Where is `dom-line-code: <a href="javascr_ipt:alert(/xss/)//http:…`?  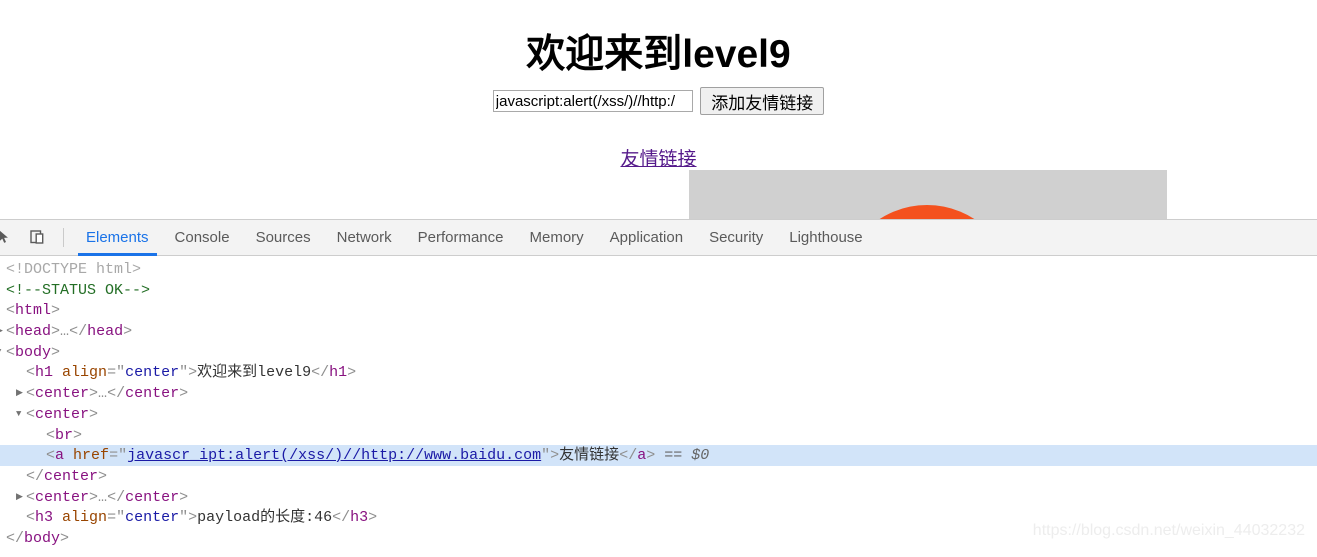 dom-line-code: <a href="javascr_ipt:alert(/xss/)//http:… is located at coordinates (378, 456).